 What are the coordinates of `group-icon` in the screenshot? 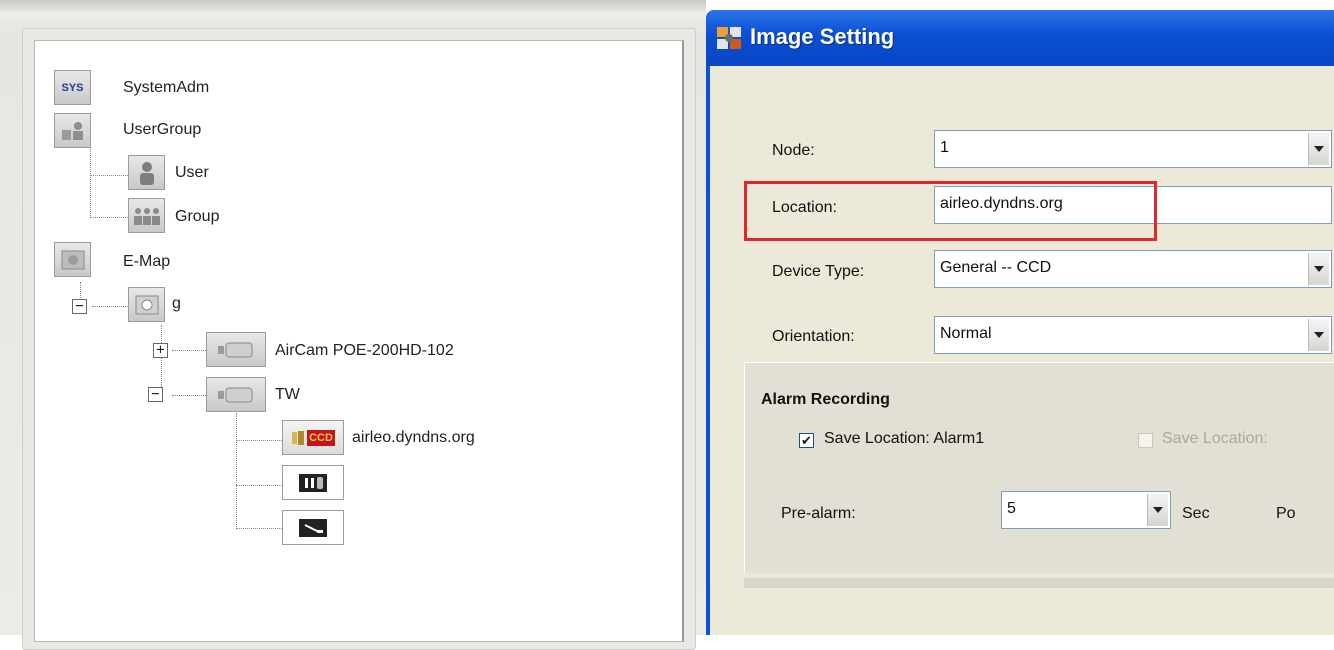 It's located at (146, 215).